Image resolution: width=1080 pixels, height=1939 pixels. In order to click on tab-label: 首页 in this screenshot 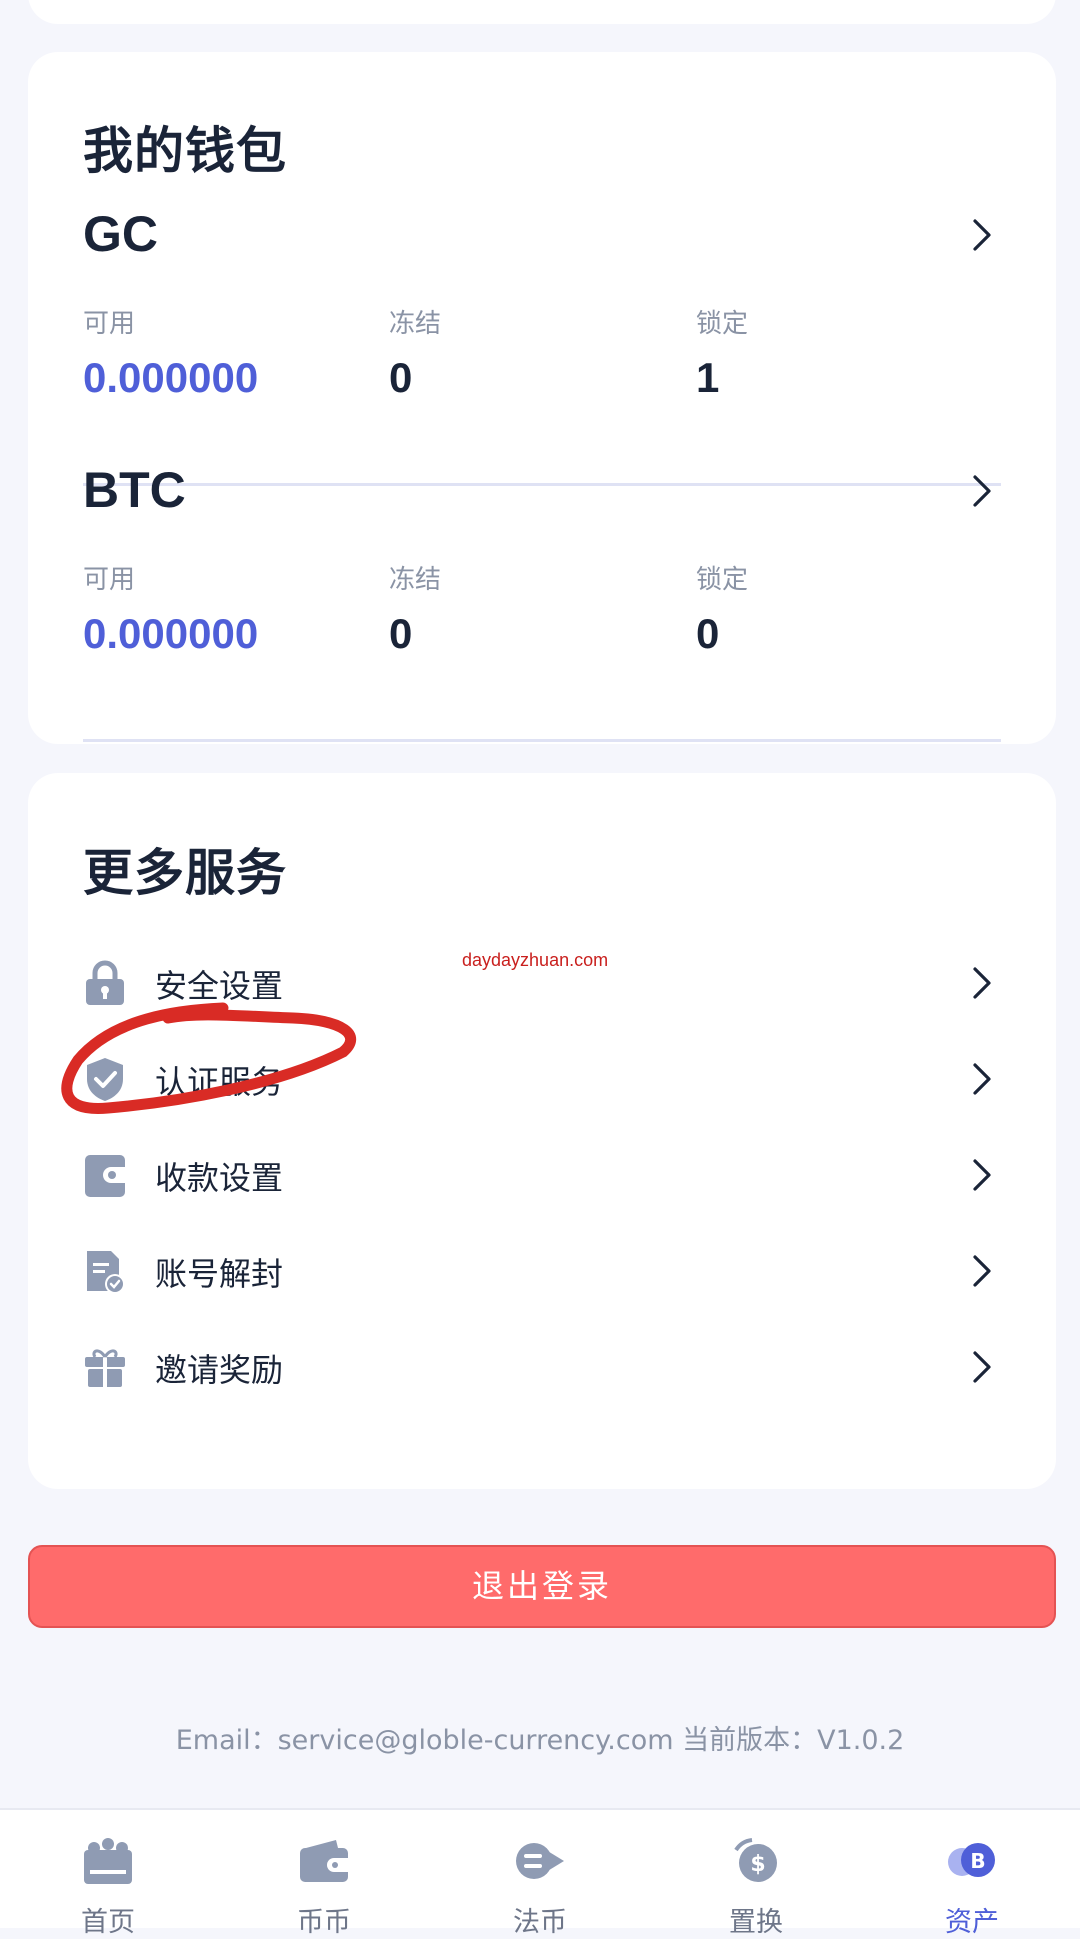, I will do `click(108, 1922)`.